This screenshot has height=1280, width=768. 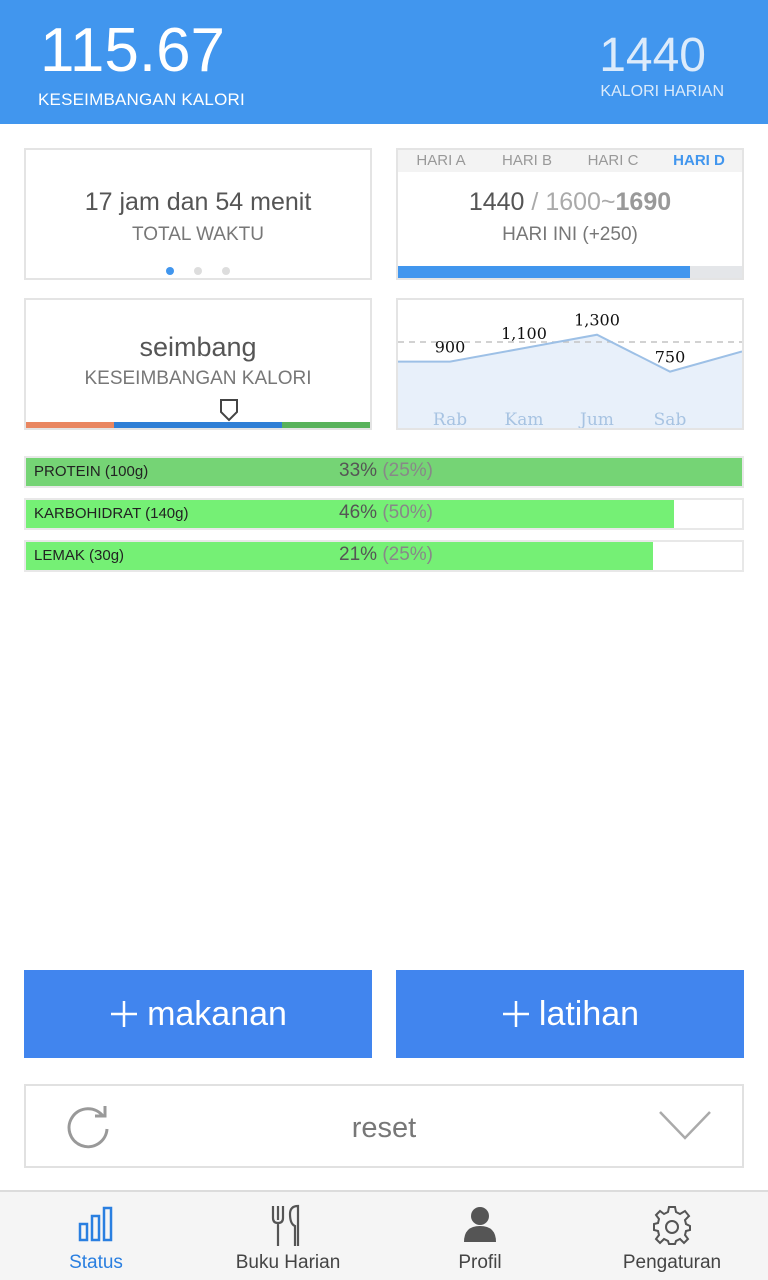 What do you see at coordinates (685, 1125) in the screenshot?
I see `chevron-down-icon` at bounding box center [685, 1125].